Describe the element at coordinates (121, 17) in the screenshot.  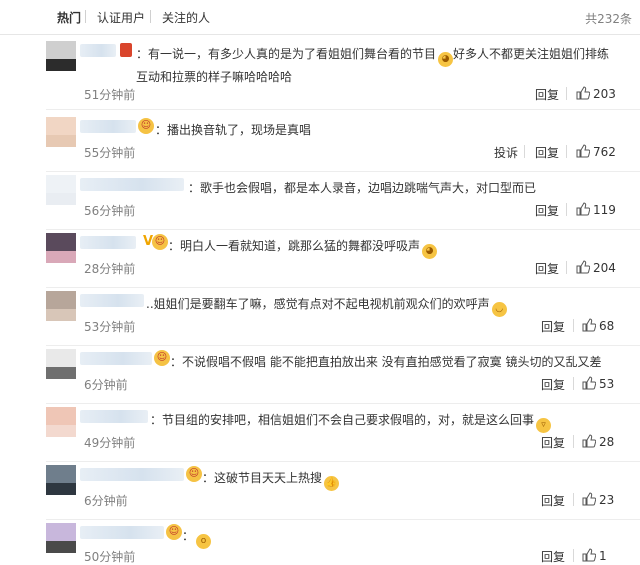
I see `tab-verified-users: 认证用户` at that location.